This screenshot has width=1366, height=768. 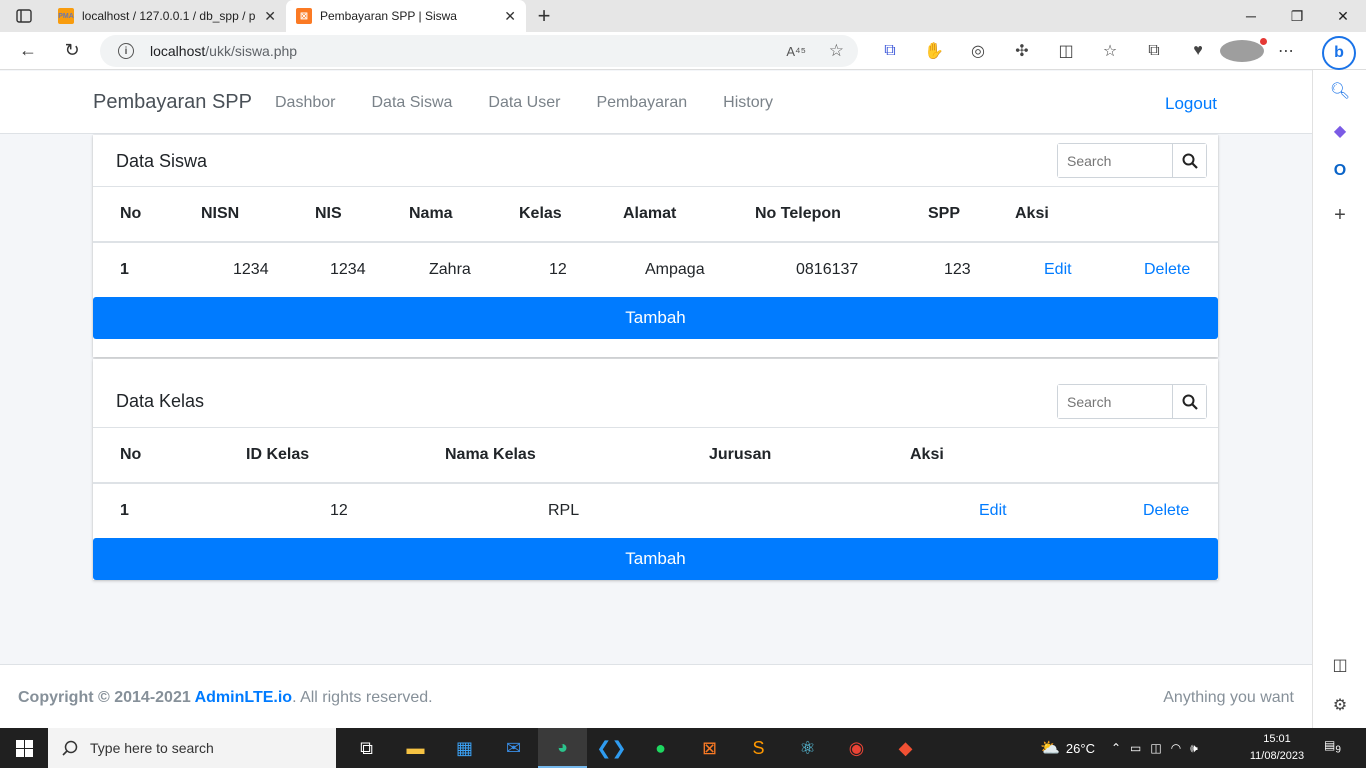 What do you see at coordinates (1332, 746) in the screenshot?
I see `notification-center-icon: ▤9` at bounding box center [1332, 746].